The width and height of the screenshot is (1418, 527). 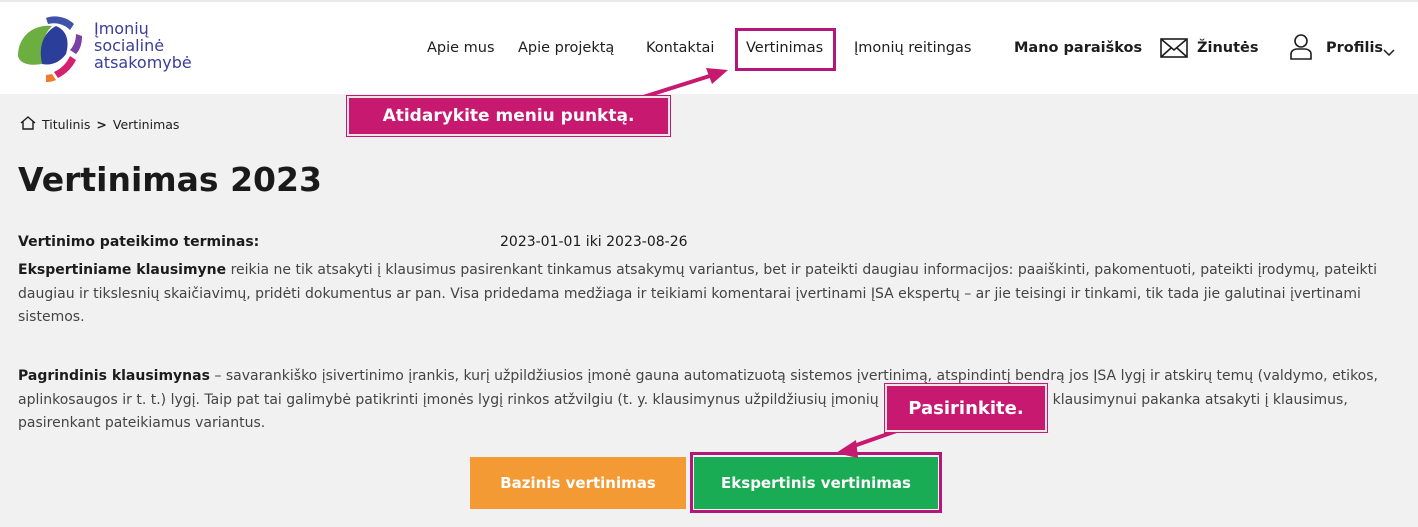 I want to click on nav-kontaktai: Kontaktai, so click(x=680, y=48).